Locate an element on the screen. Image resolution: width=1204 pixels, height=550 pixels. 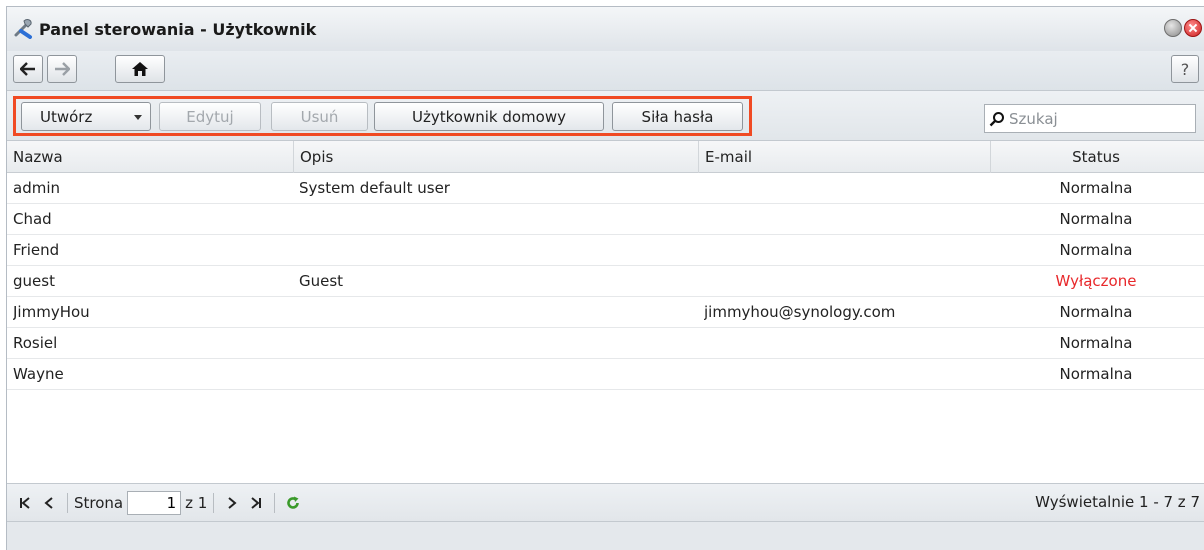
password-strength-button: Siła hasła is located at coordinates (677, 116).